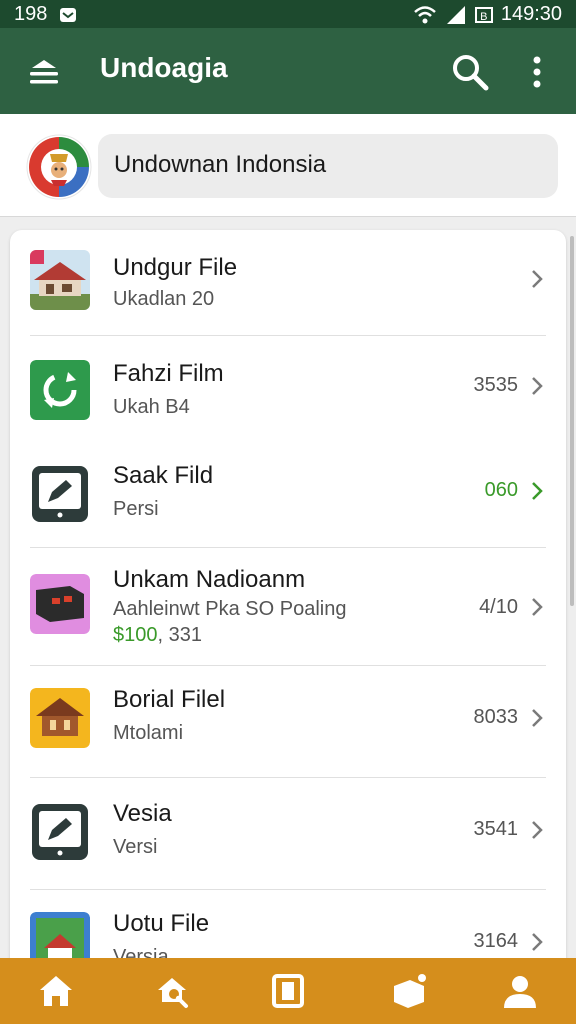 Image resolution: width=576 pixels, height=1024 pixels. What do you see at coordinates (288, 834) in the screenshot?
I see `list-item: Vesia Versi 3541` at bounding box center [288, 834].